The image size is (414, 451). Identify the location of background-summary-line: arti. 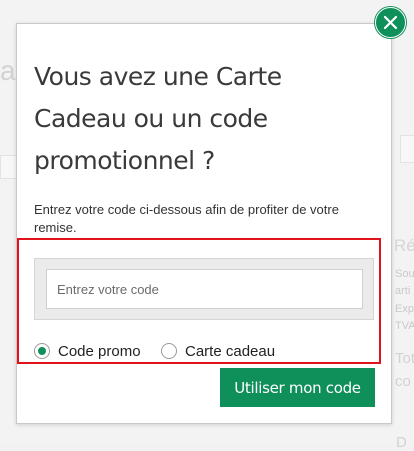
(403, 291).